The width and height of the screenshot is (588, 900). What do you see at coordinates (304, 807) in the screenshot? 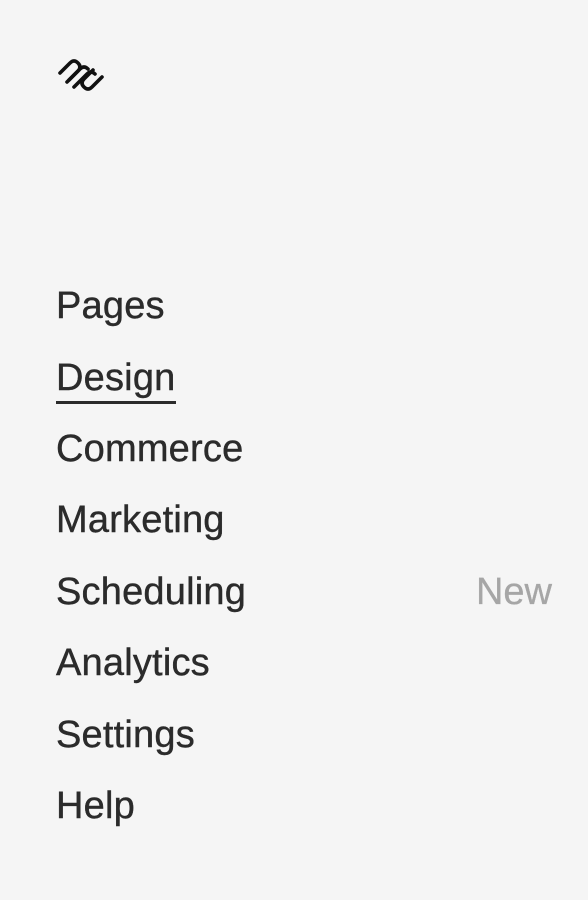
I see `nav-item-help: Help` at bounding box center [304, 807].